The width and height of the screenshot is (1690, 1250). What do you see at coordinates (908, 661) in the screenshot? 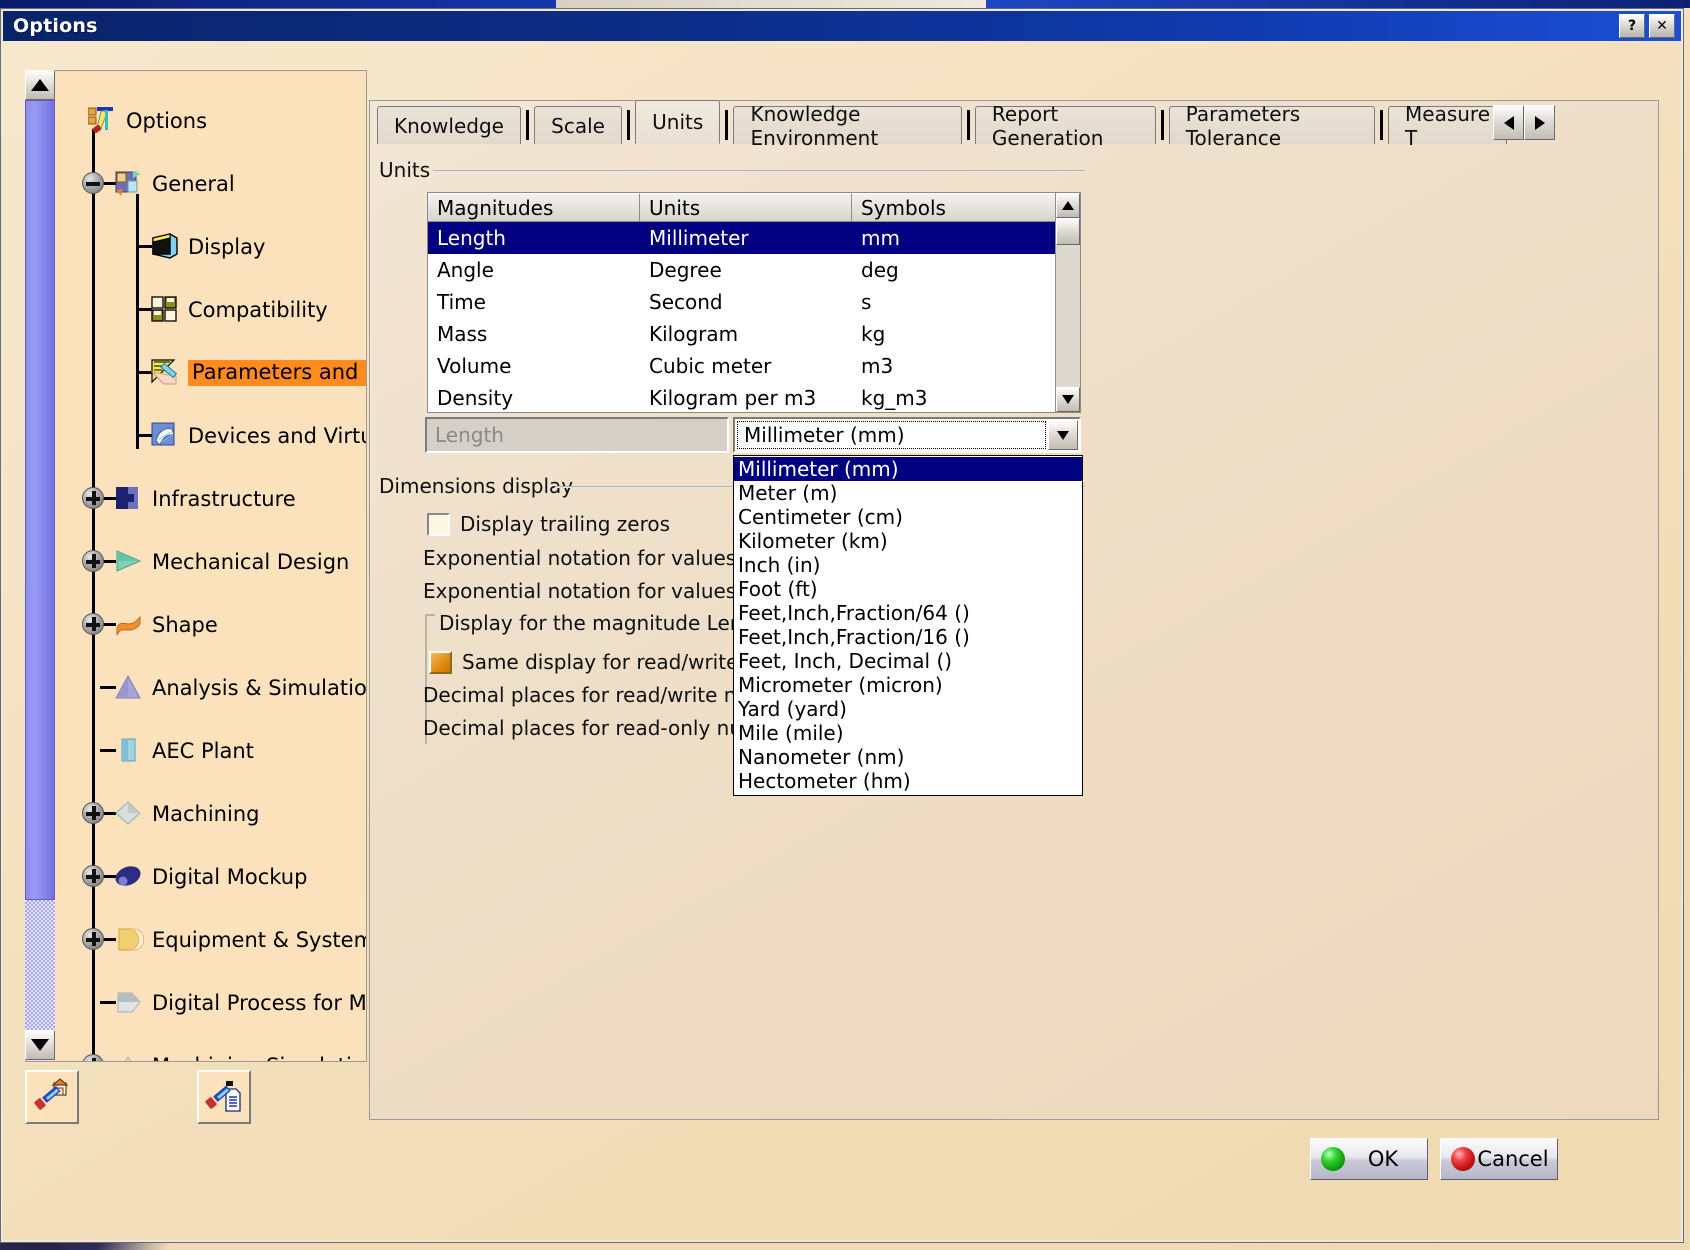
I see `unit-option: Feet, Inch, Decimal ()` at bounding box center [908, 661].